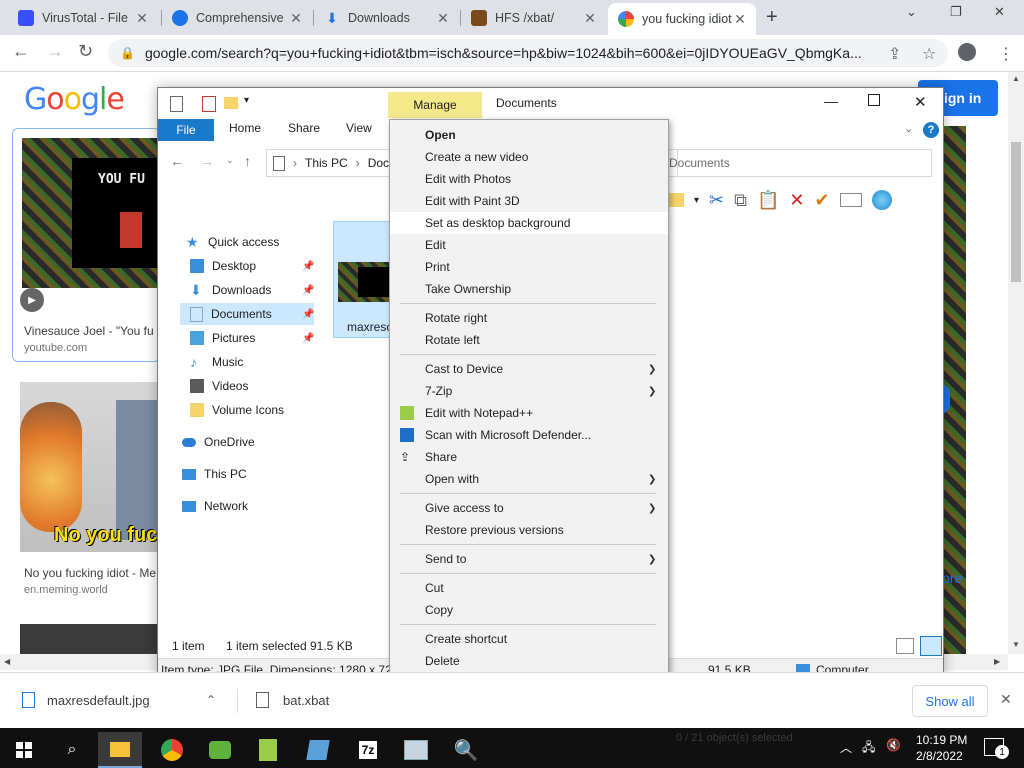  Describe the element at coordinates (676, 200) in the screenshot. I see `folder-icon` at that location.